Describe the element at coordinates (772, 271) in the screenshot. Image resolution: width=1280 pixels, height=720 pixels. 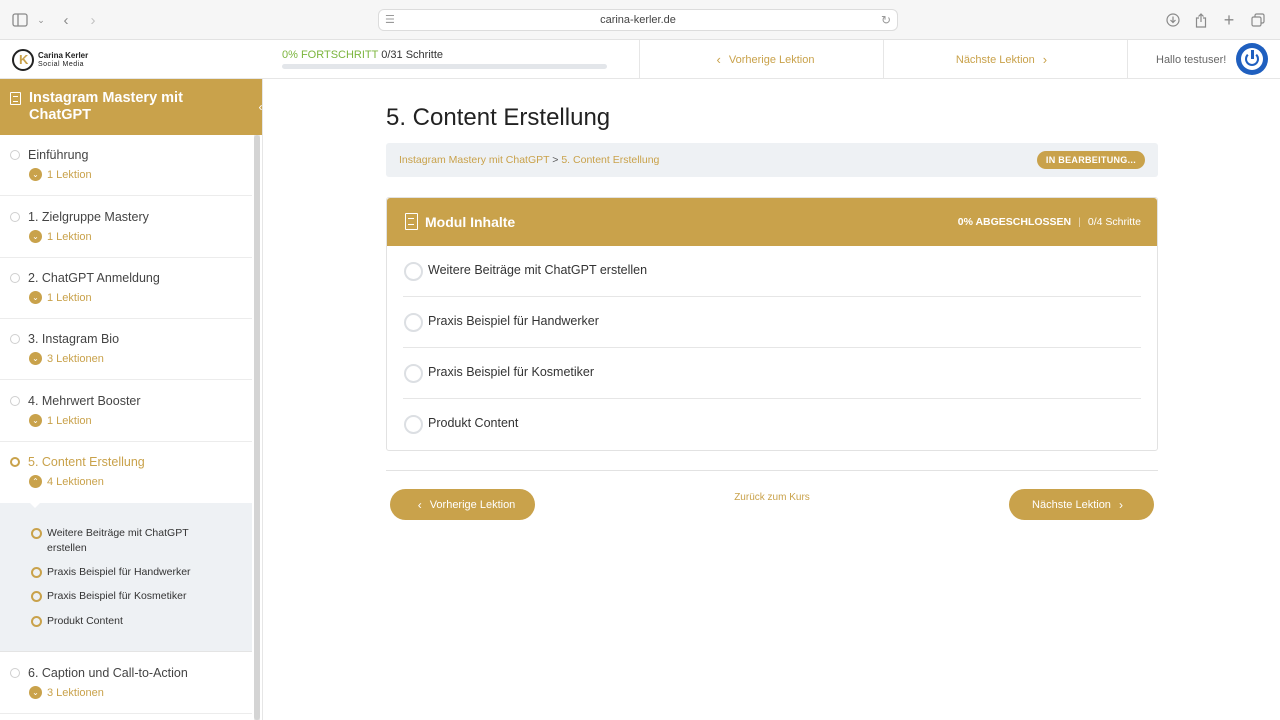
I see `module-lesson-row: Weitere Beiträge mit ChatGPT erstellen` at that location.